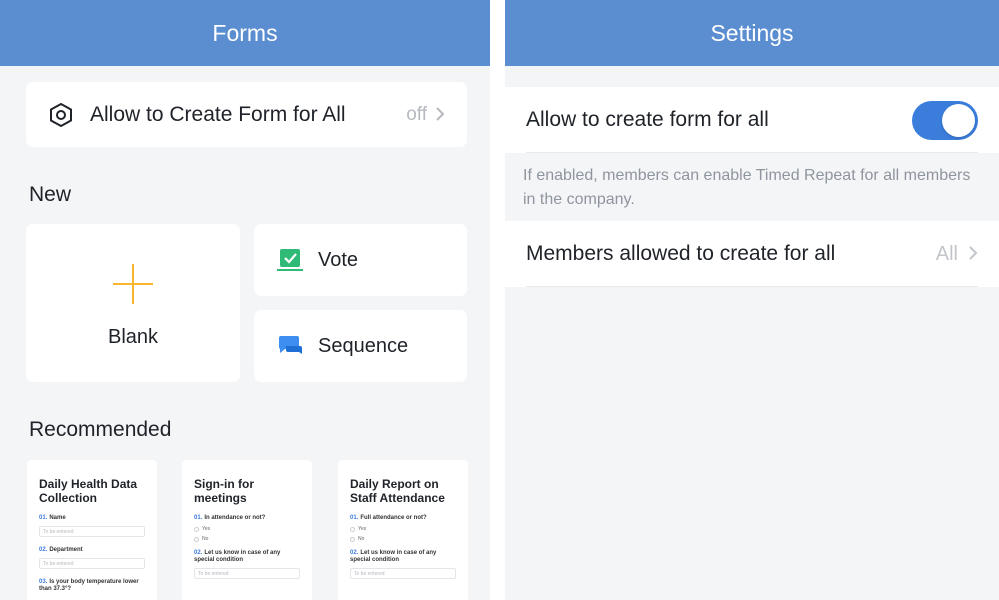  I want to click on template-question: 01. Name, so click(52, 518).